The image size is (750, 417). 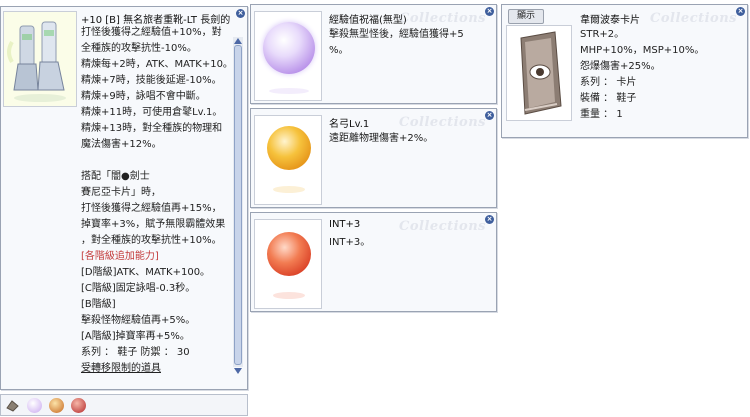 What do you see at coordinates (289, 148) in the screenshot?
I see `gold-gem-icon` at bounding box center [289, 148].